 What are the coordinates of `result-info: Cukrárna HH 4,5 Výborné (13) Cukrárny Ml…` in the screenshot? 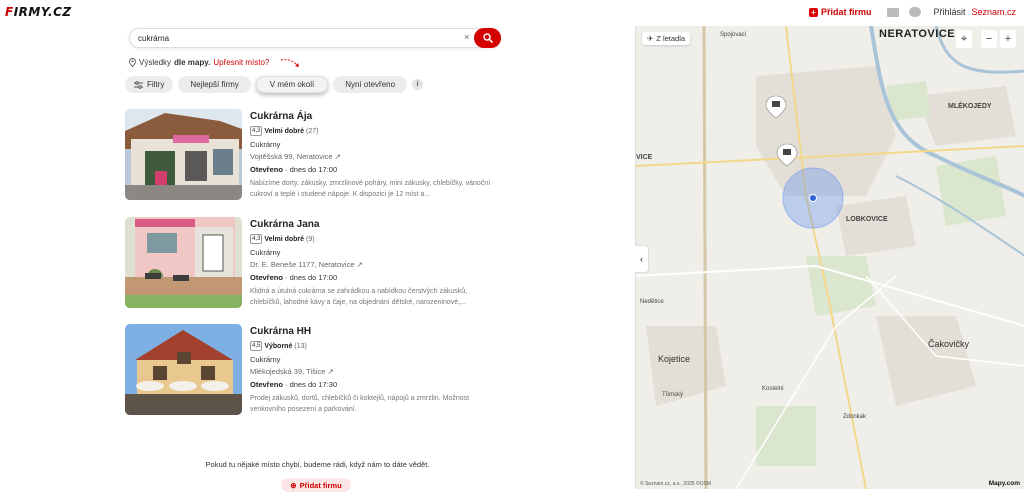 It's located at (372, 370).